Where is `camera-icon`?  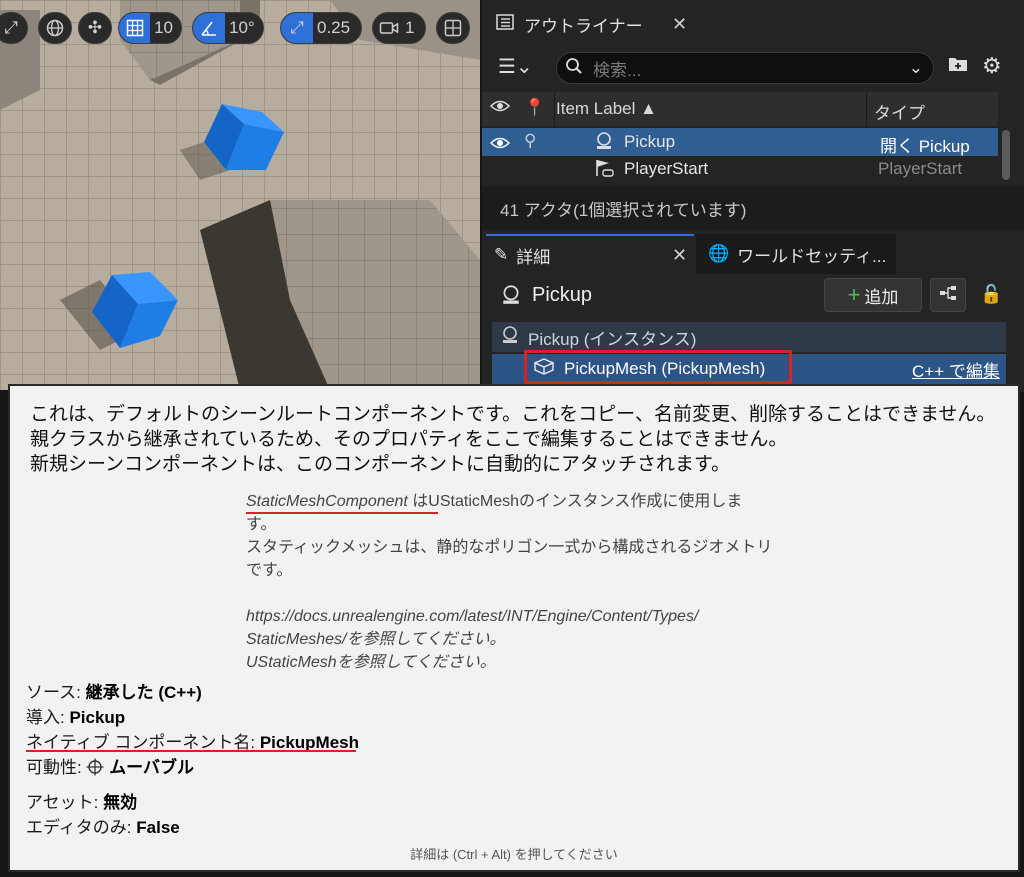 camera-icon is located at coordinates (389, 28).